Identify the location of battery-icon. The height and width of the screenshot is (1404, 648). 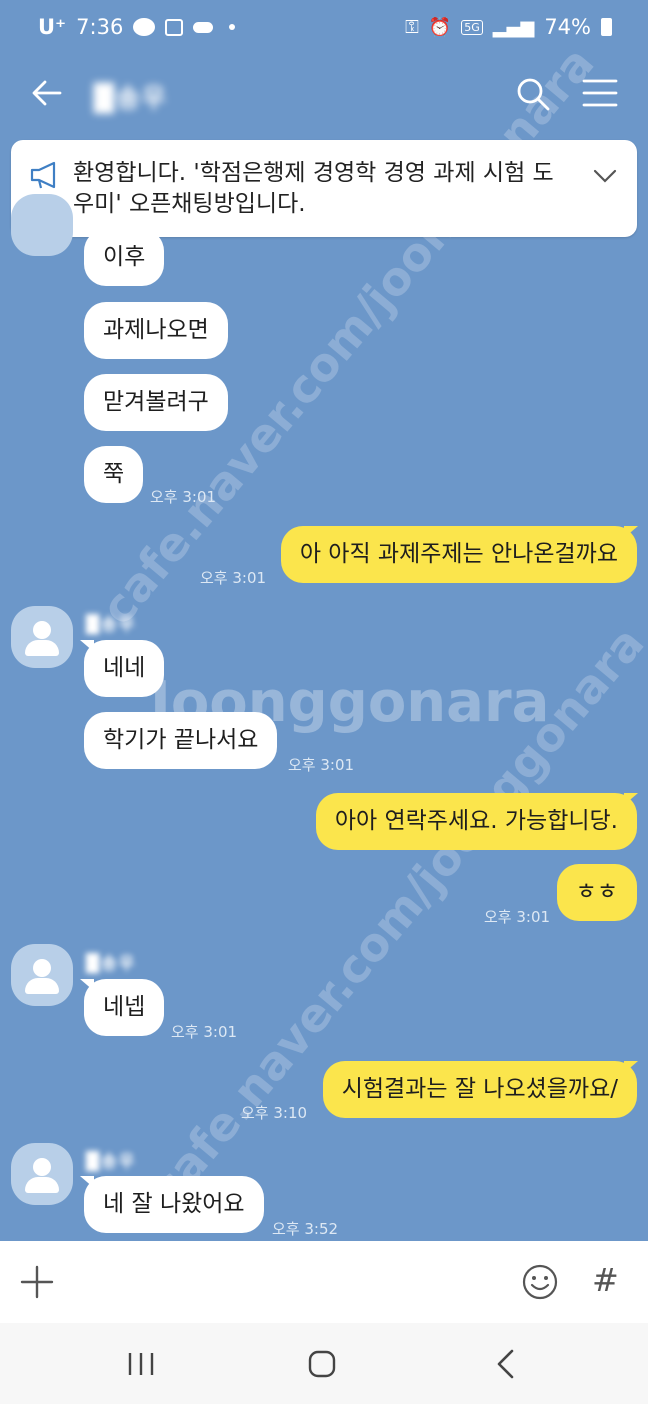
(606, 27).